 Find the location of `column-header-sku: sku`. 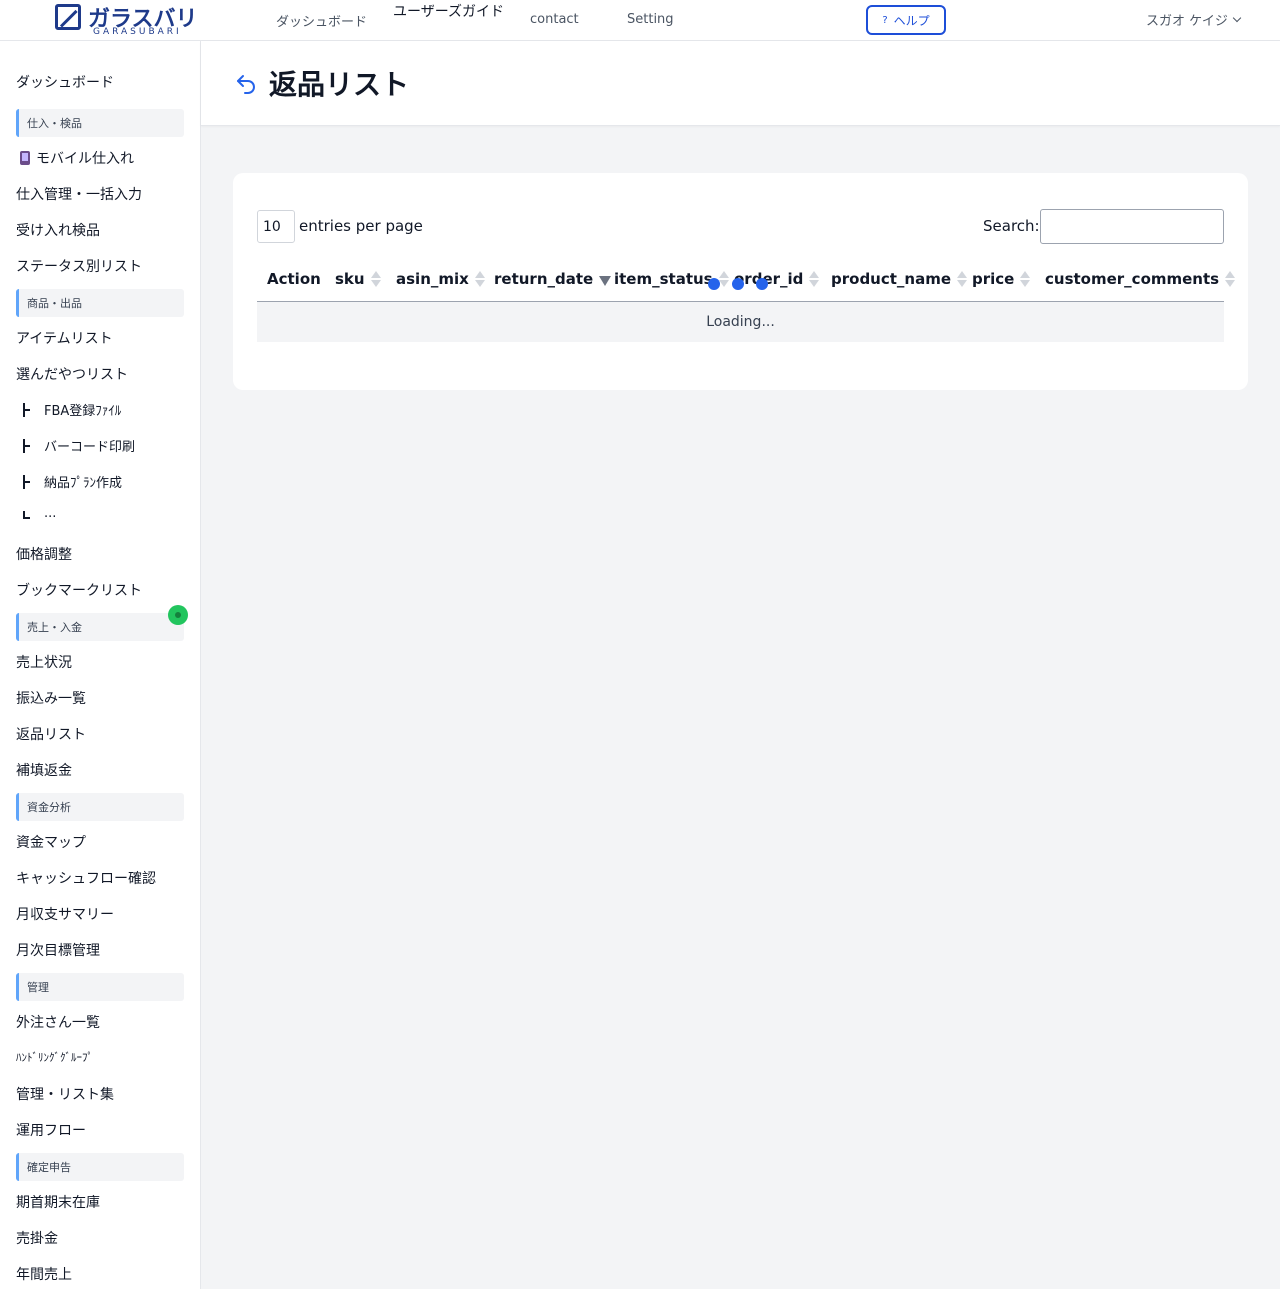

column-header-sku: sku is located at coordinates (358, 279).